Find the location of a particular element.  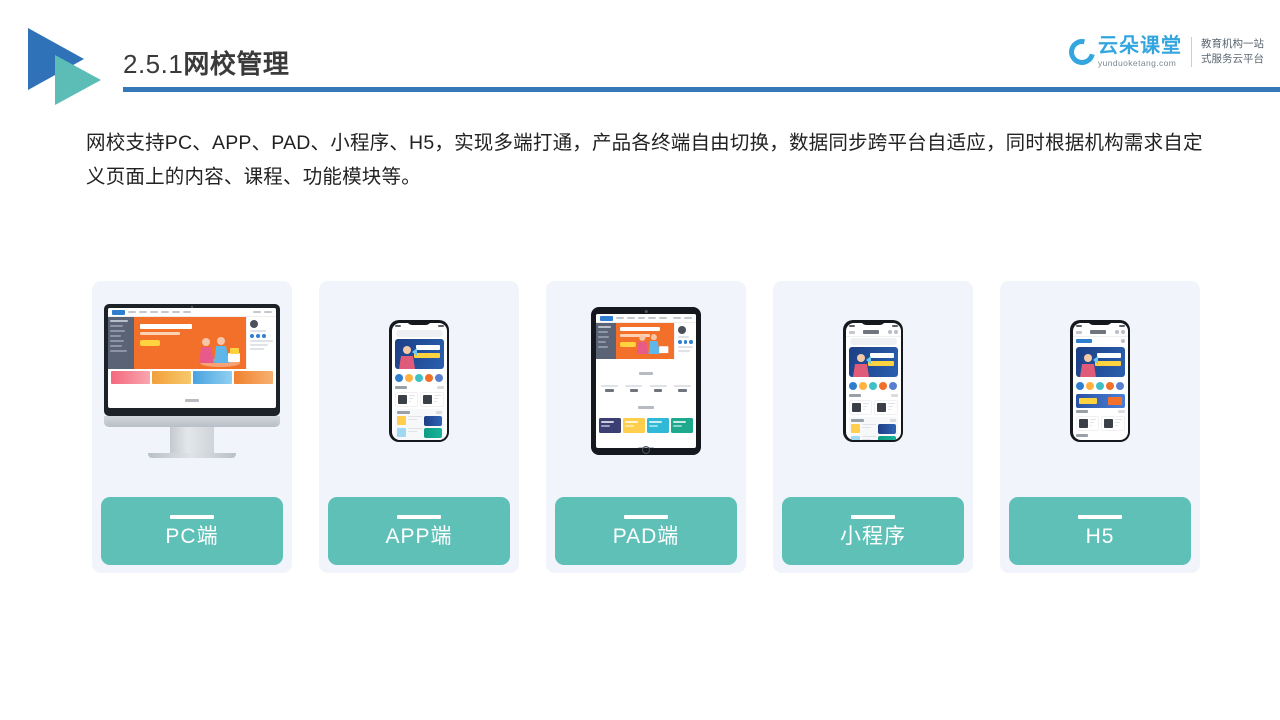

page-title: 2.5.1网校管理 is located at coordinates (206, 62).